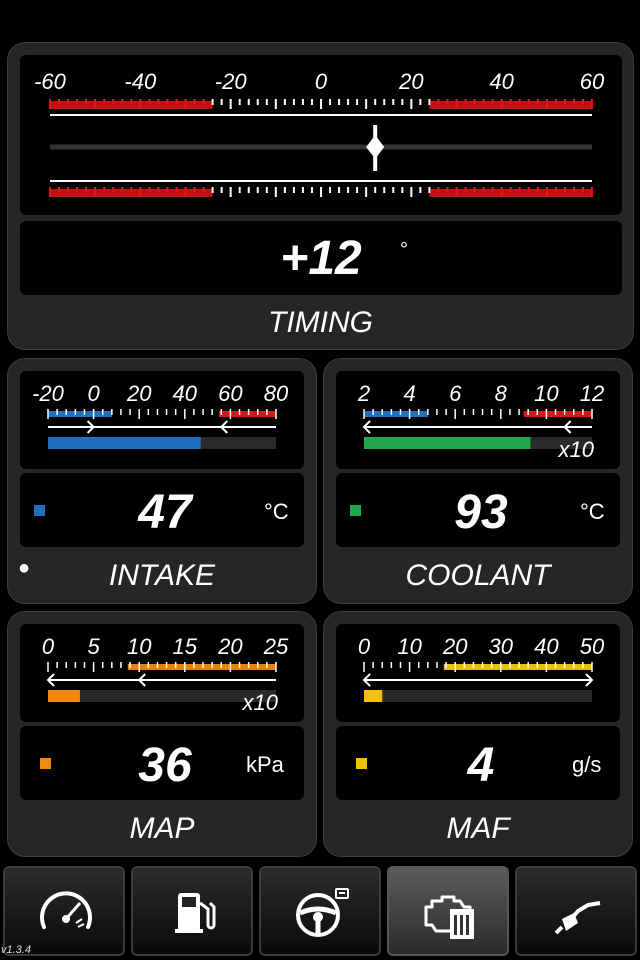 The width and height of the screenshot is (640, 960). I want to click on intake-screen: -20 0 20 40 60 80, so click(162, 420).